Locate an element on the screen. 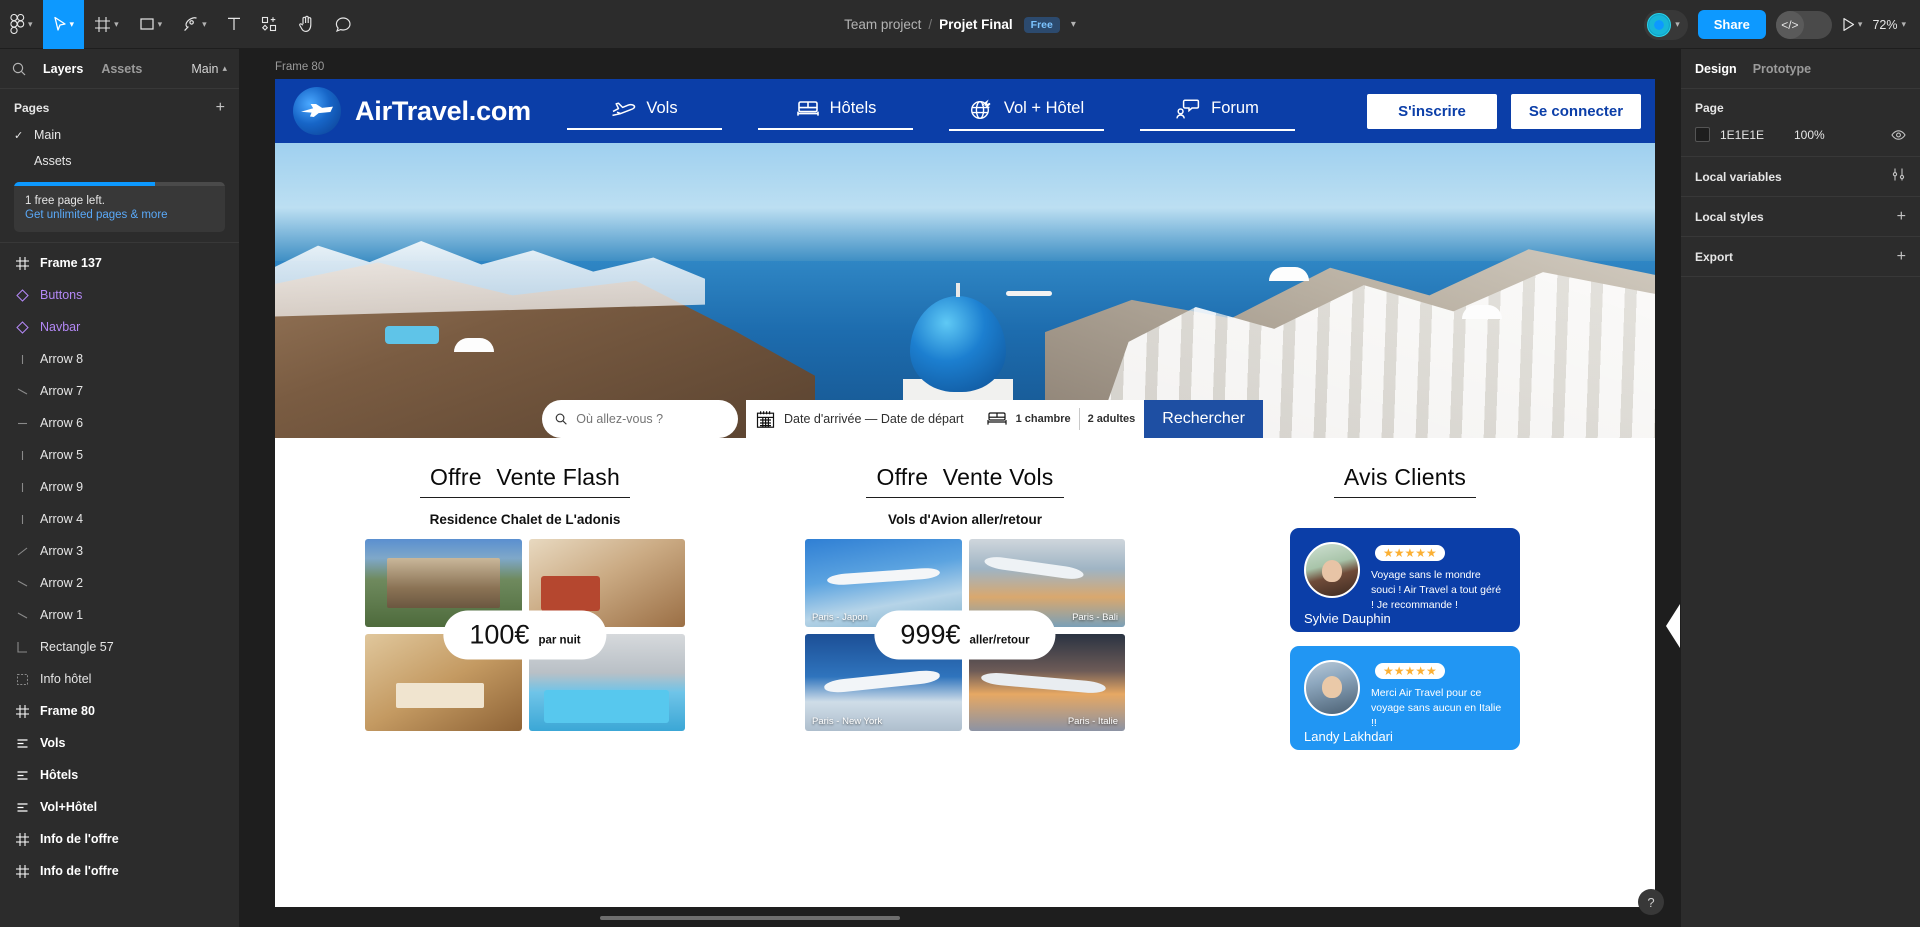 This screenshot has height=927, width=1920. line-h-icon is located at coordinates (22, 423).